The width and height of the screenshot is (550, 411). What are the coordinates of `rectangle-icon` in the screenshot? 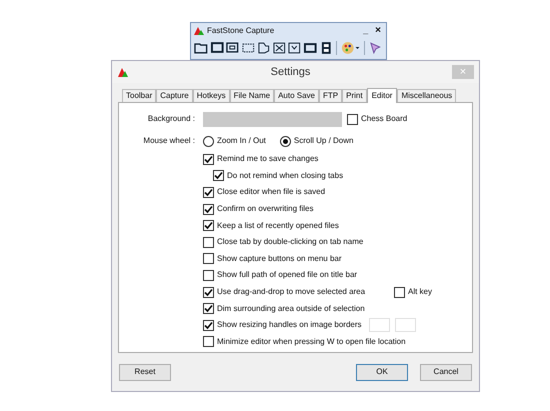 It's located at (310, 48).